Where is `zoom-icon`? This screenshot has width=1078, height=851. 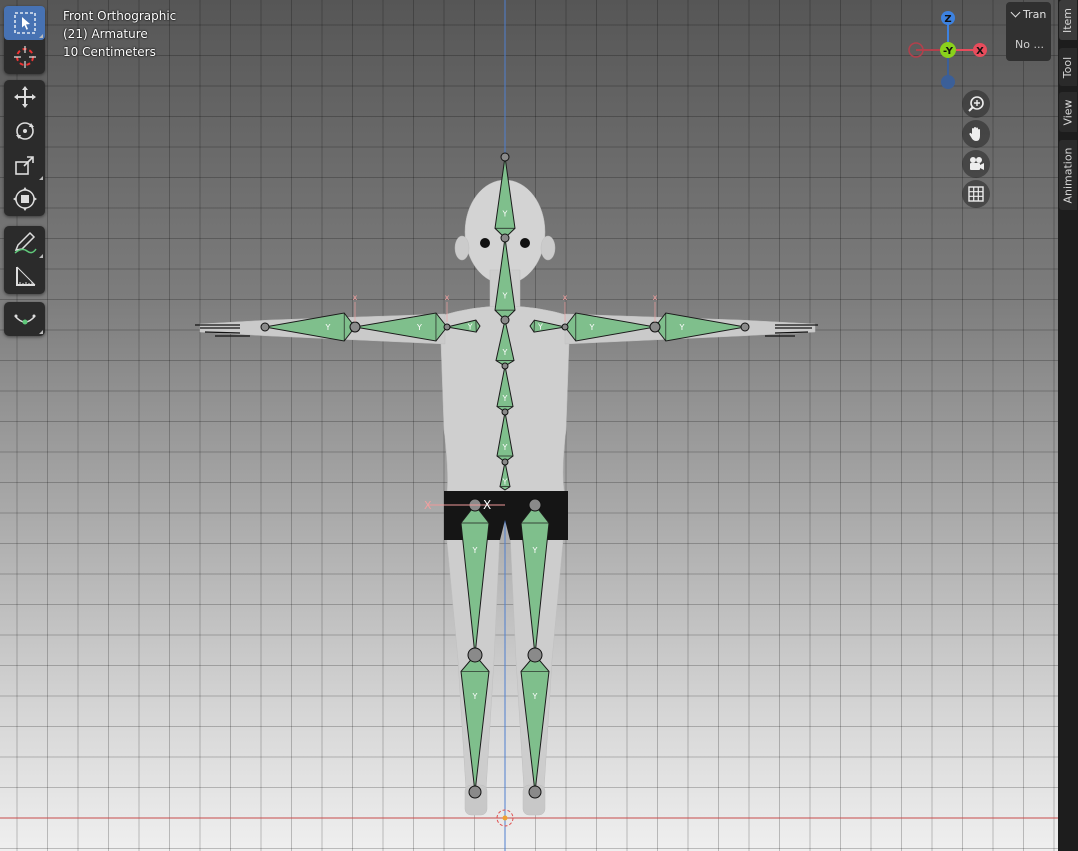 zoom-icon is located at coordinates (976, 104).